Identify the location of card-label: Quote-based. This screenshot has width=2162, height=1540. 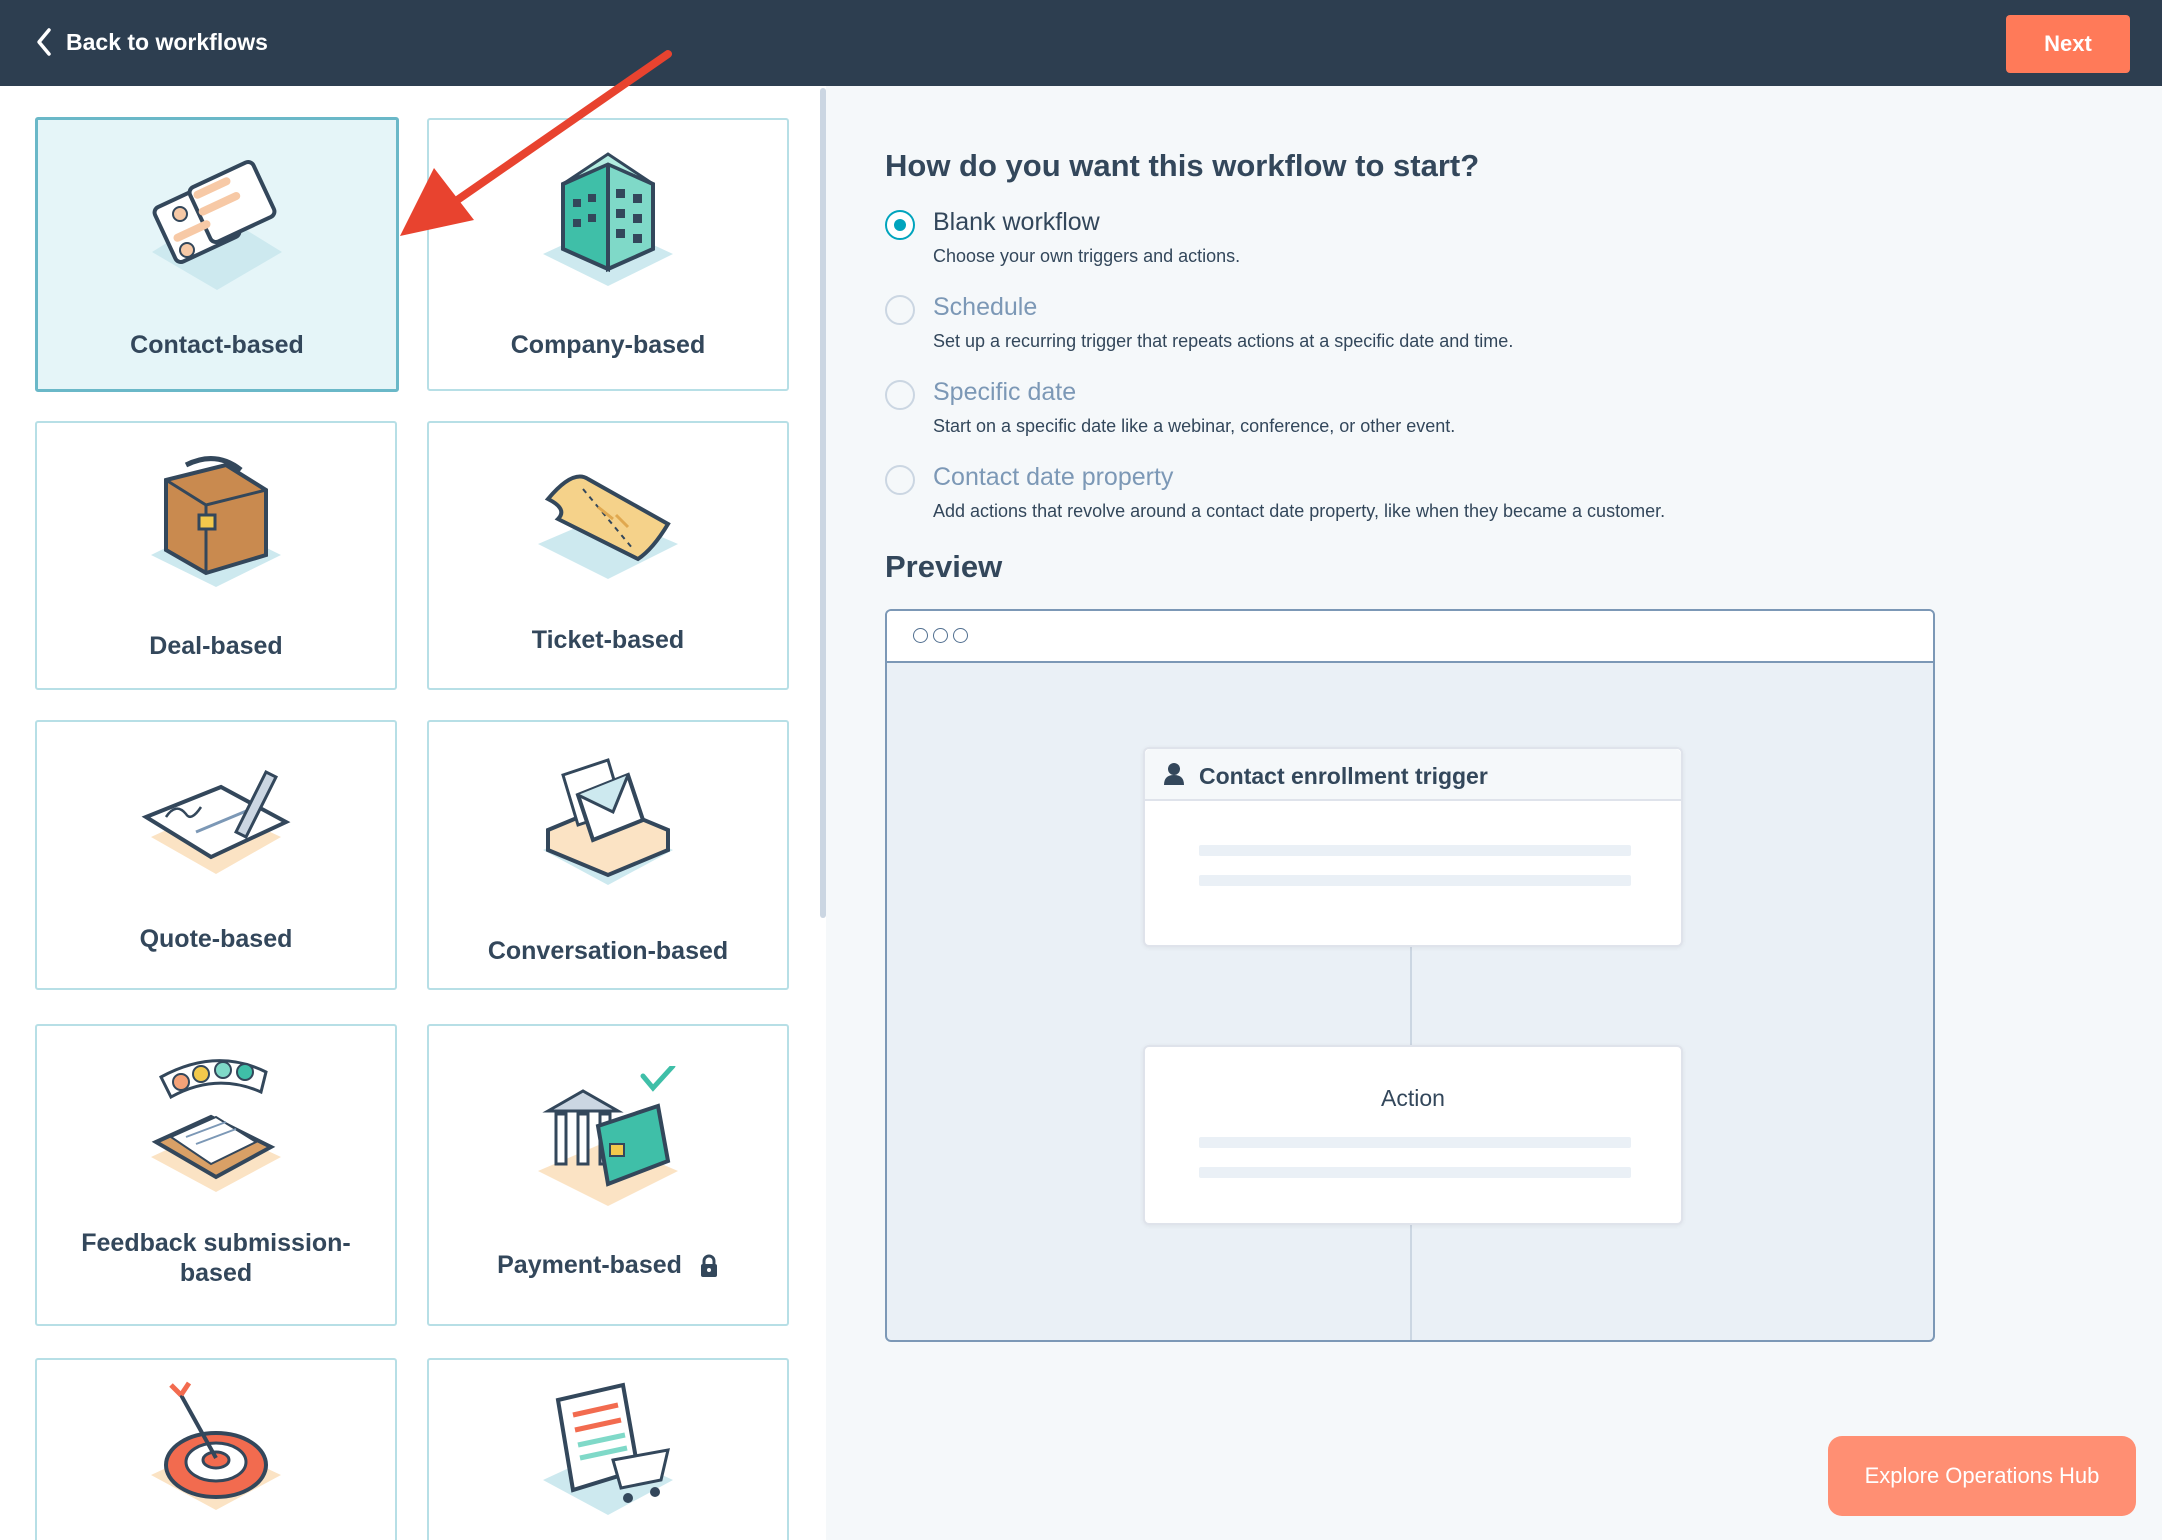
(216, 939).